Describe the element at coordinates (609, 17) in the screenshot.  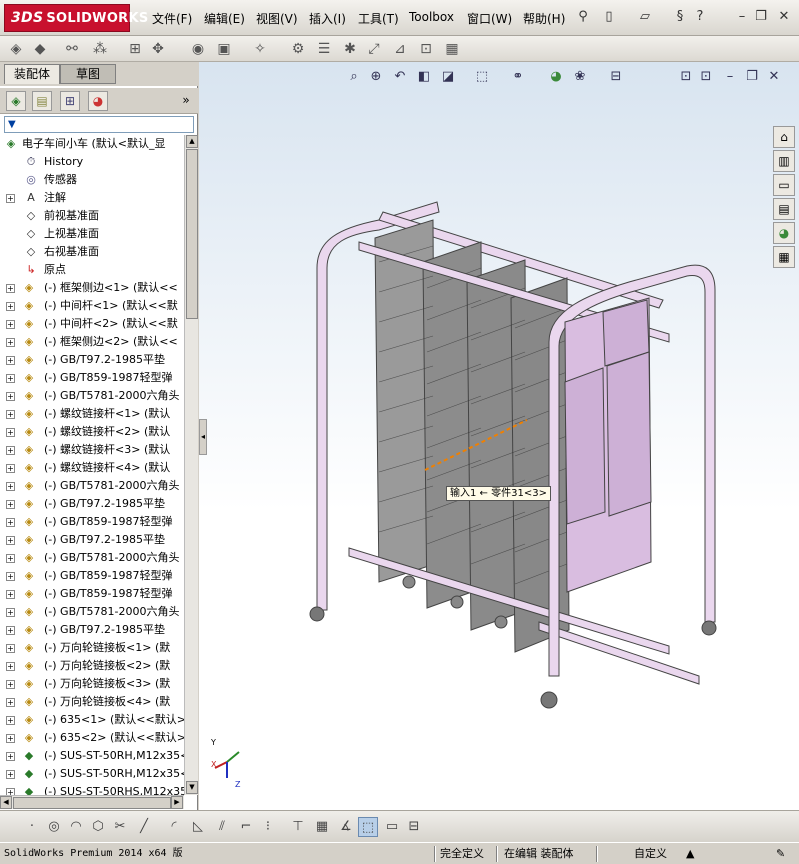
I see `new-document-icon: ▯` at that location.